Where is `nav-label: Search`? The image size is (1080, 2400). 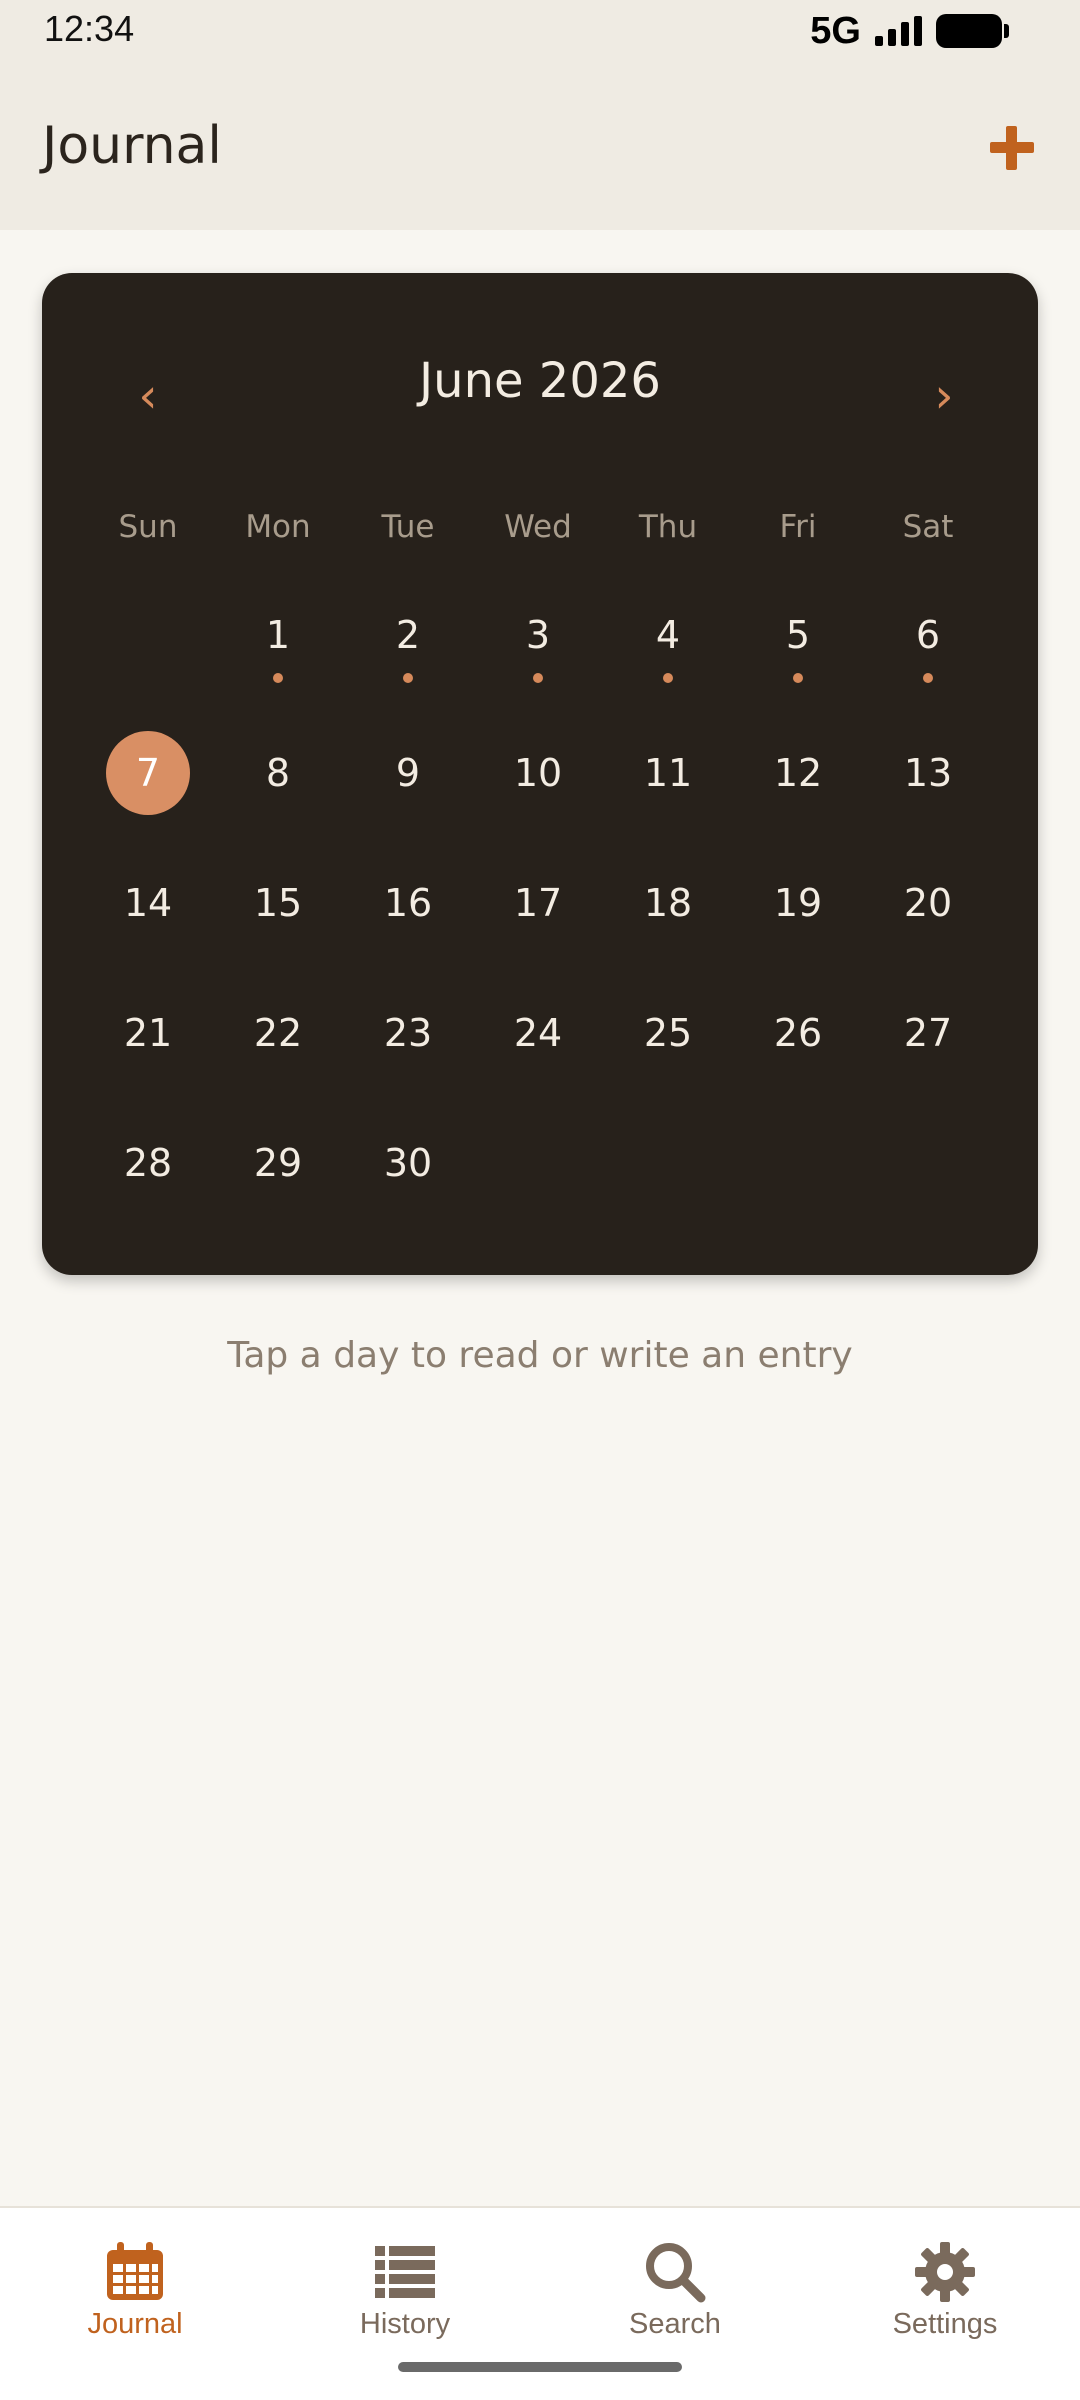 nav-label: Search is located at coordinates (675, 2324).